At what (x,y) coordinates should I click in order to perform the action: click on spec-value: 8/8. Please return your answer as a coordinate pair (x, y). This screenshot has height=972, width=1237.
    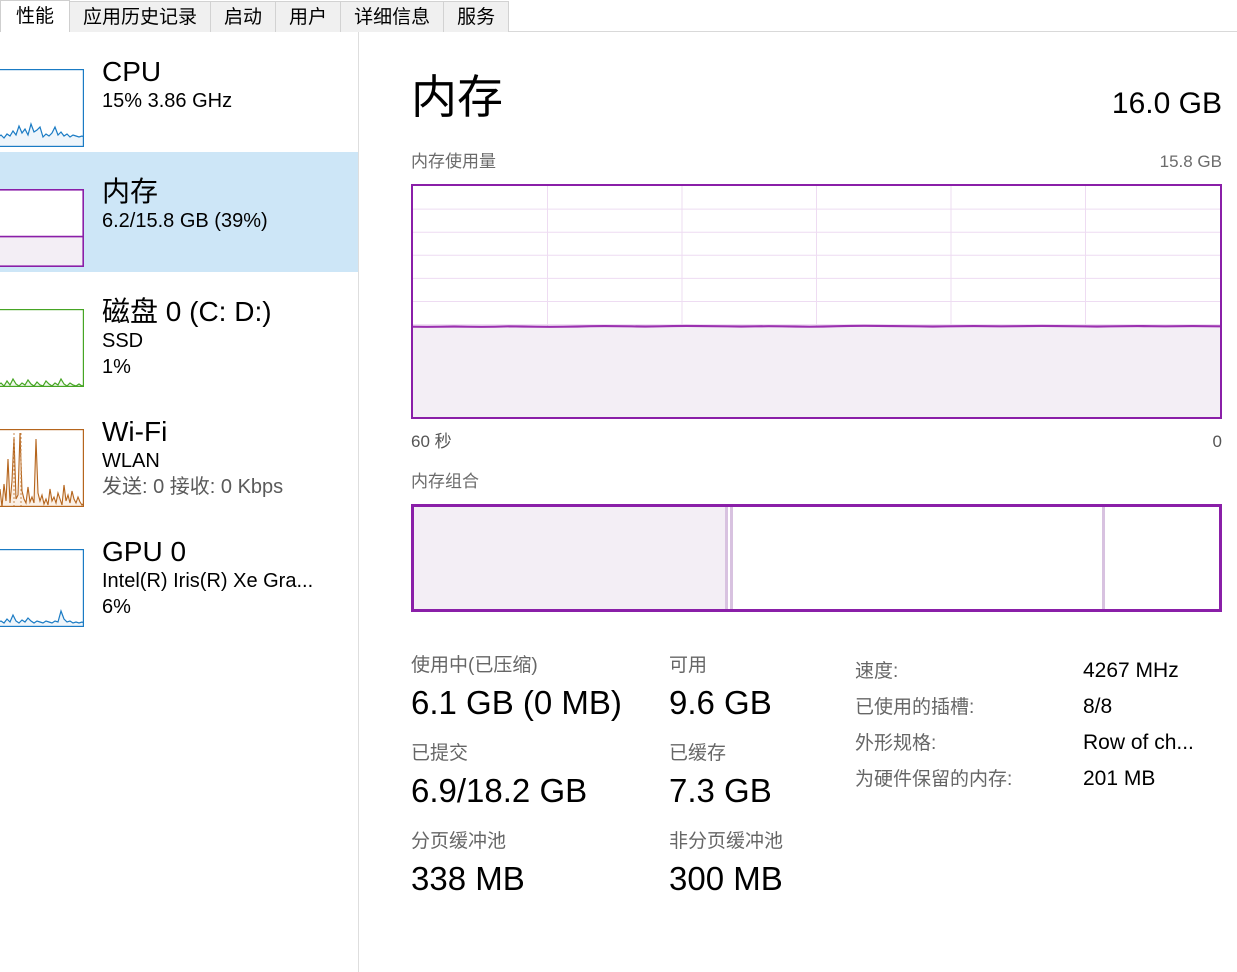
    Looking at the image, I should click on (1098, 706).